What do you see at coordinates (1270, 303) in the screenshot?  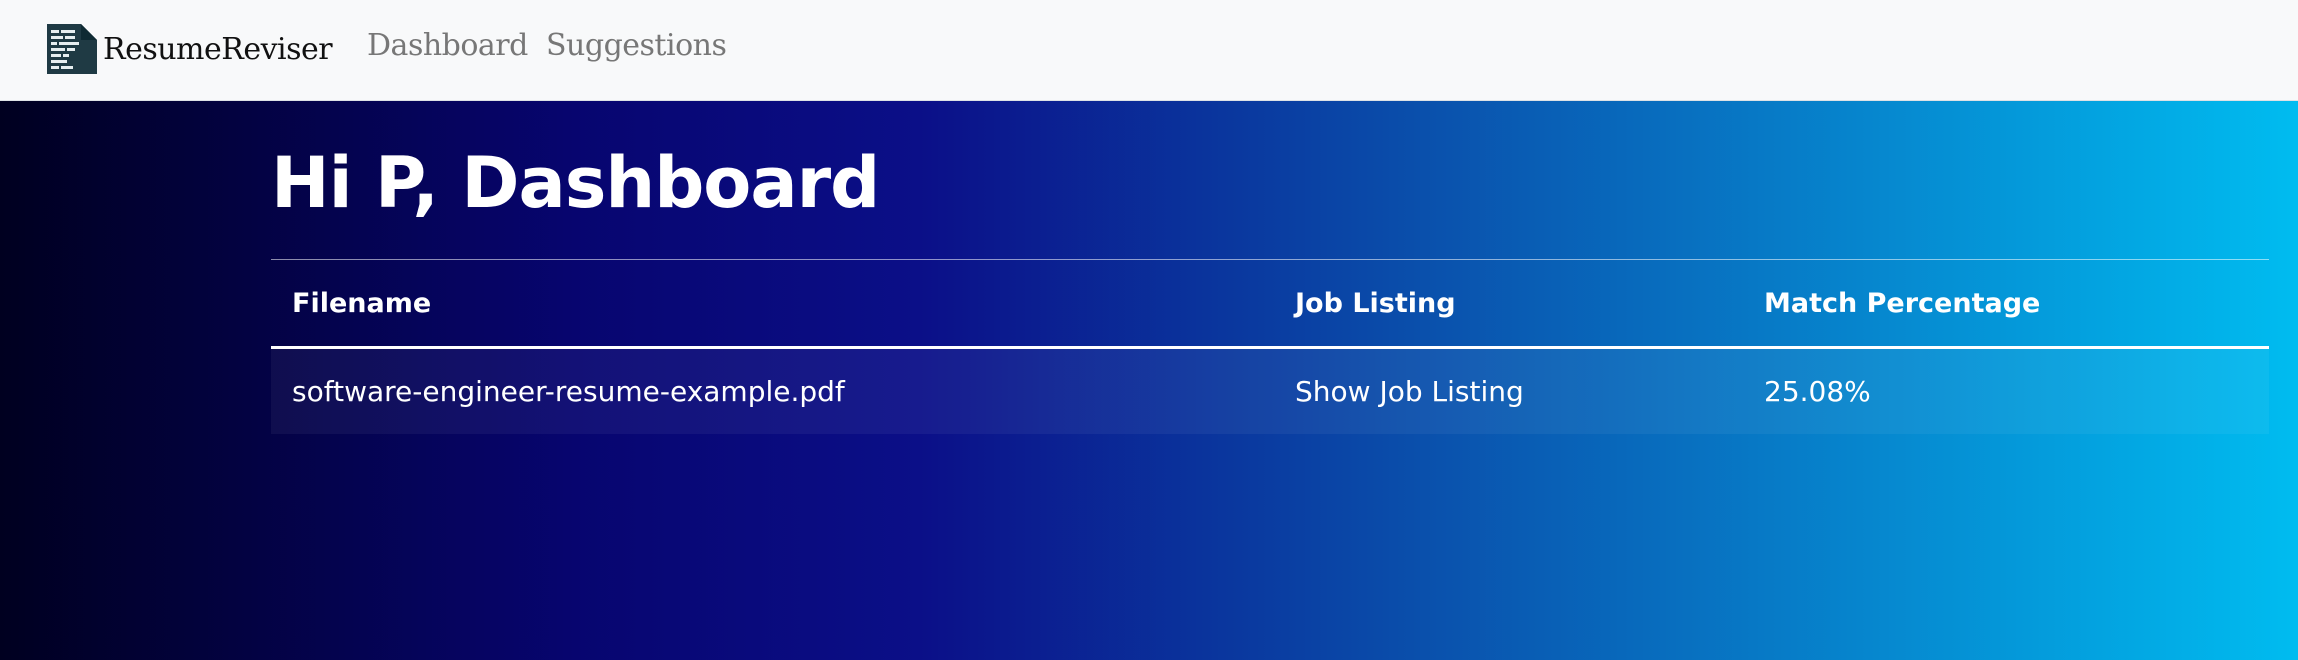 I see `table-header-row: Filename Job Listing Match Percentage` at bounding box center [1270, 303].